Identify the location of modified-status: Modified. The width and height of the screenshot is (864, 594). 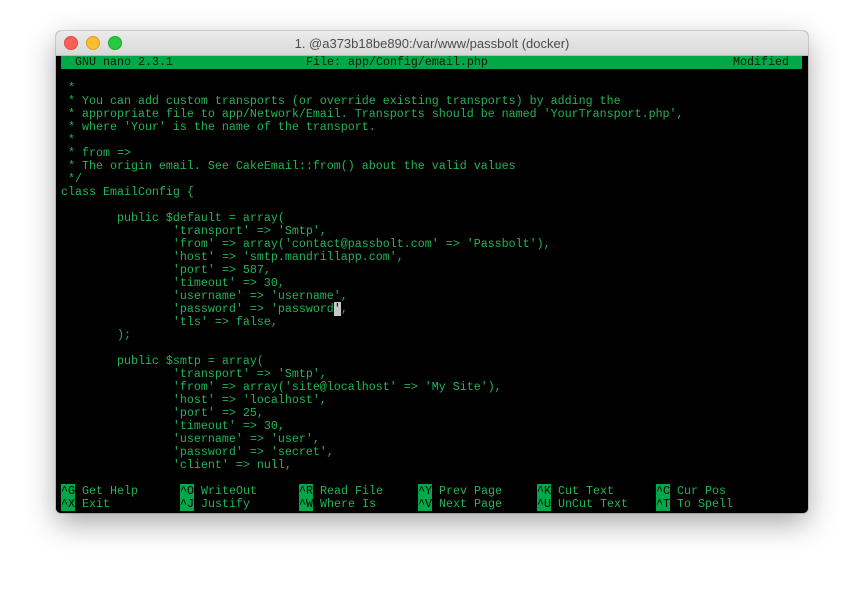
(761, 62).